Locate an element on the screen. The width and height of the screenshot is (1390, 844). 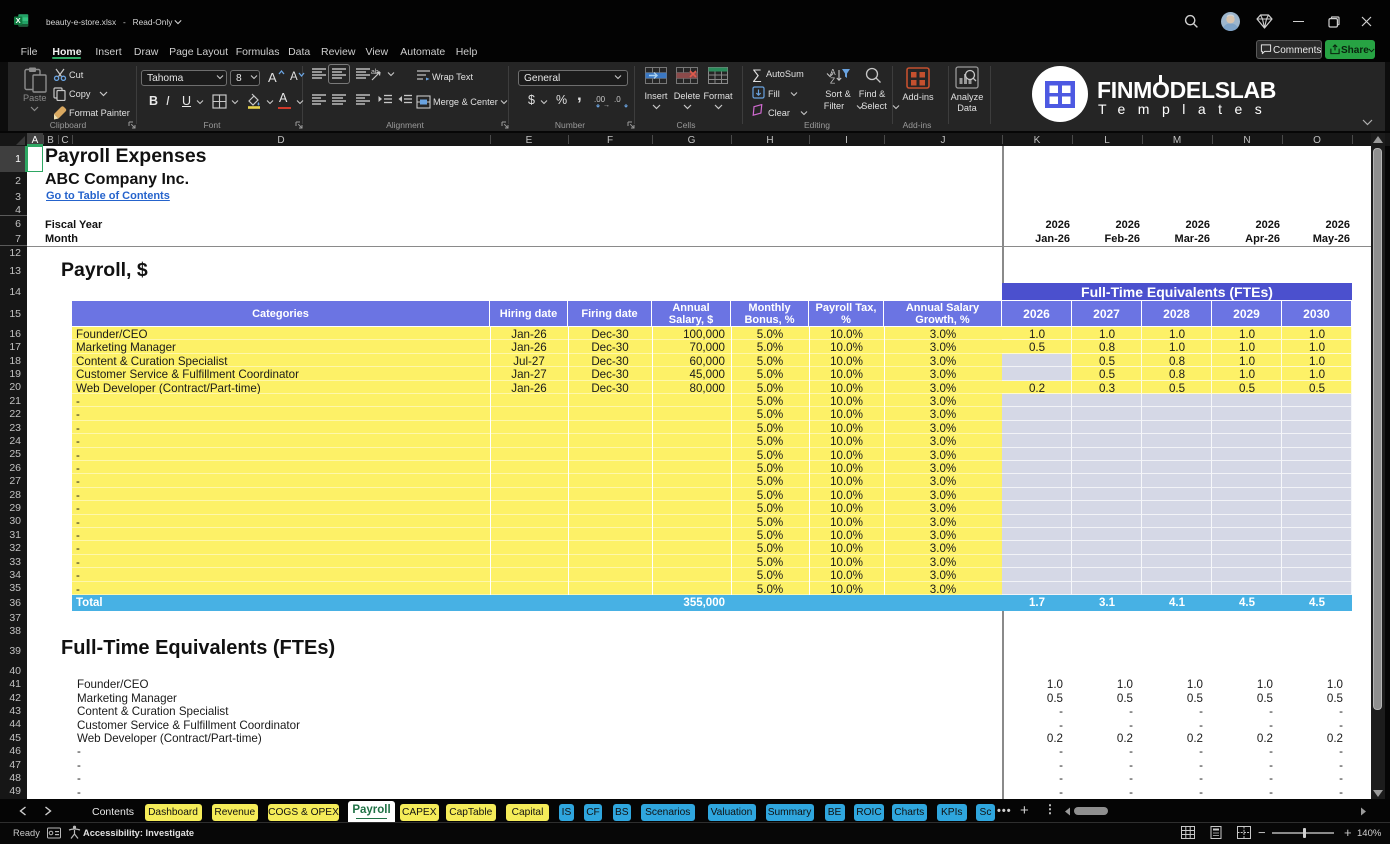
svg-text: .0 is located at coordinates (617, 99).